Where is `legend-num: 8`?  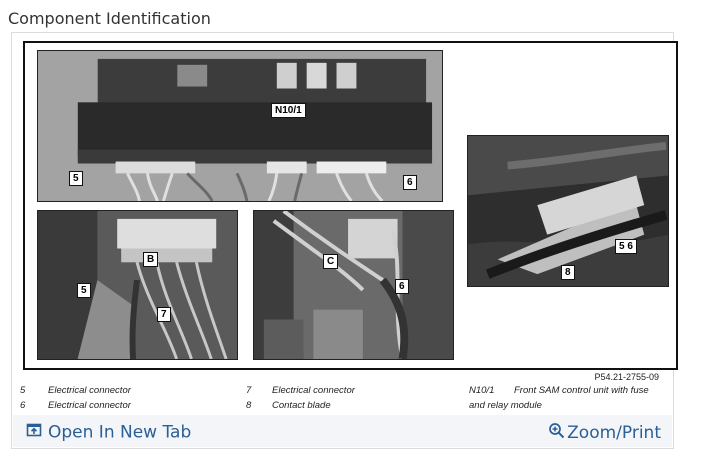 legend-num: 8 is located at coordinates (249, 405).